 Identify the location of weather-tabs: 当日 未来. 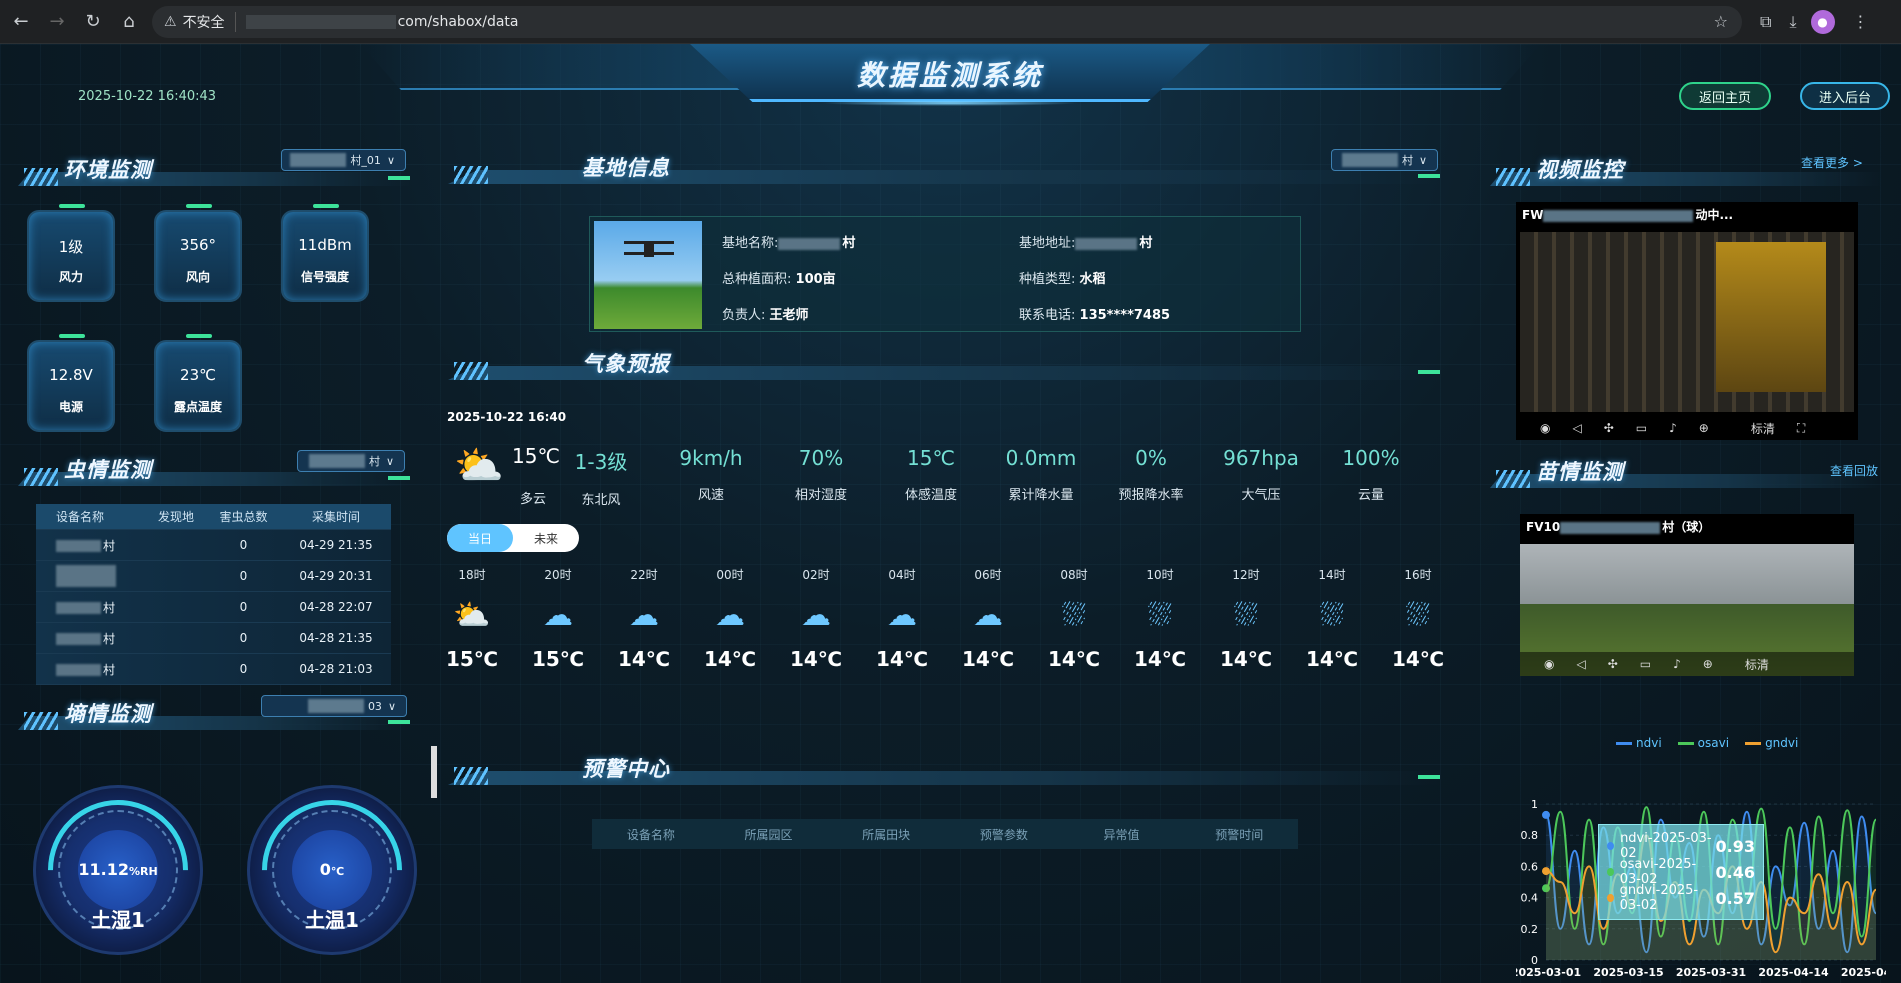
(513, 538).